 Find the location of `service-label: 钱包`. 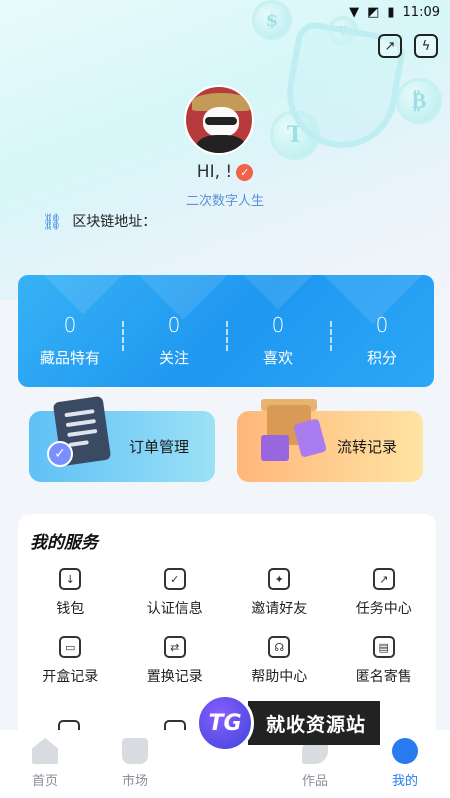

service-label: 钱包 is located at coordinates (70, 609).